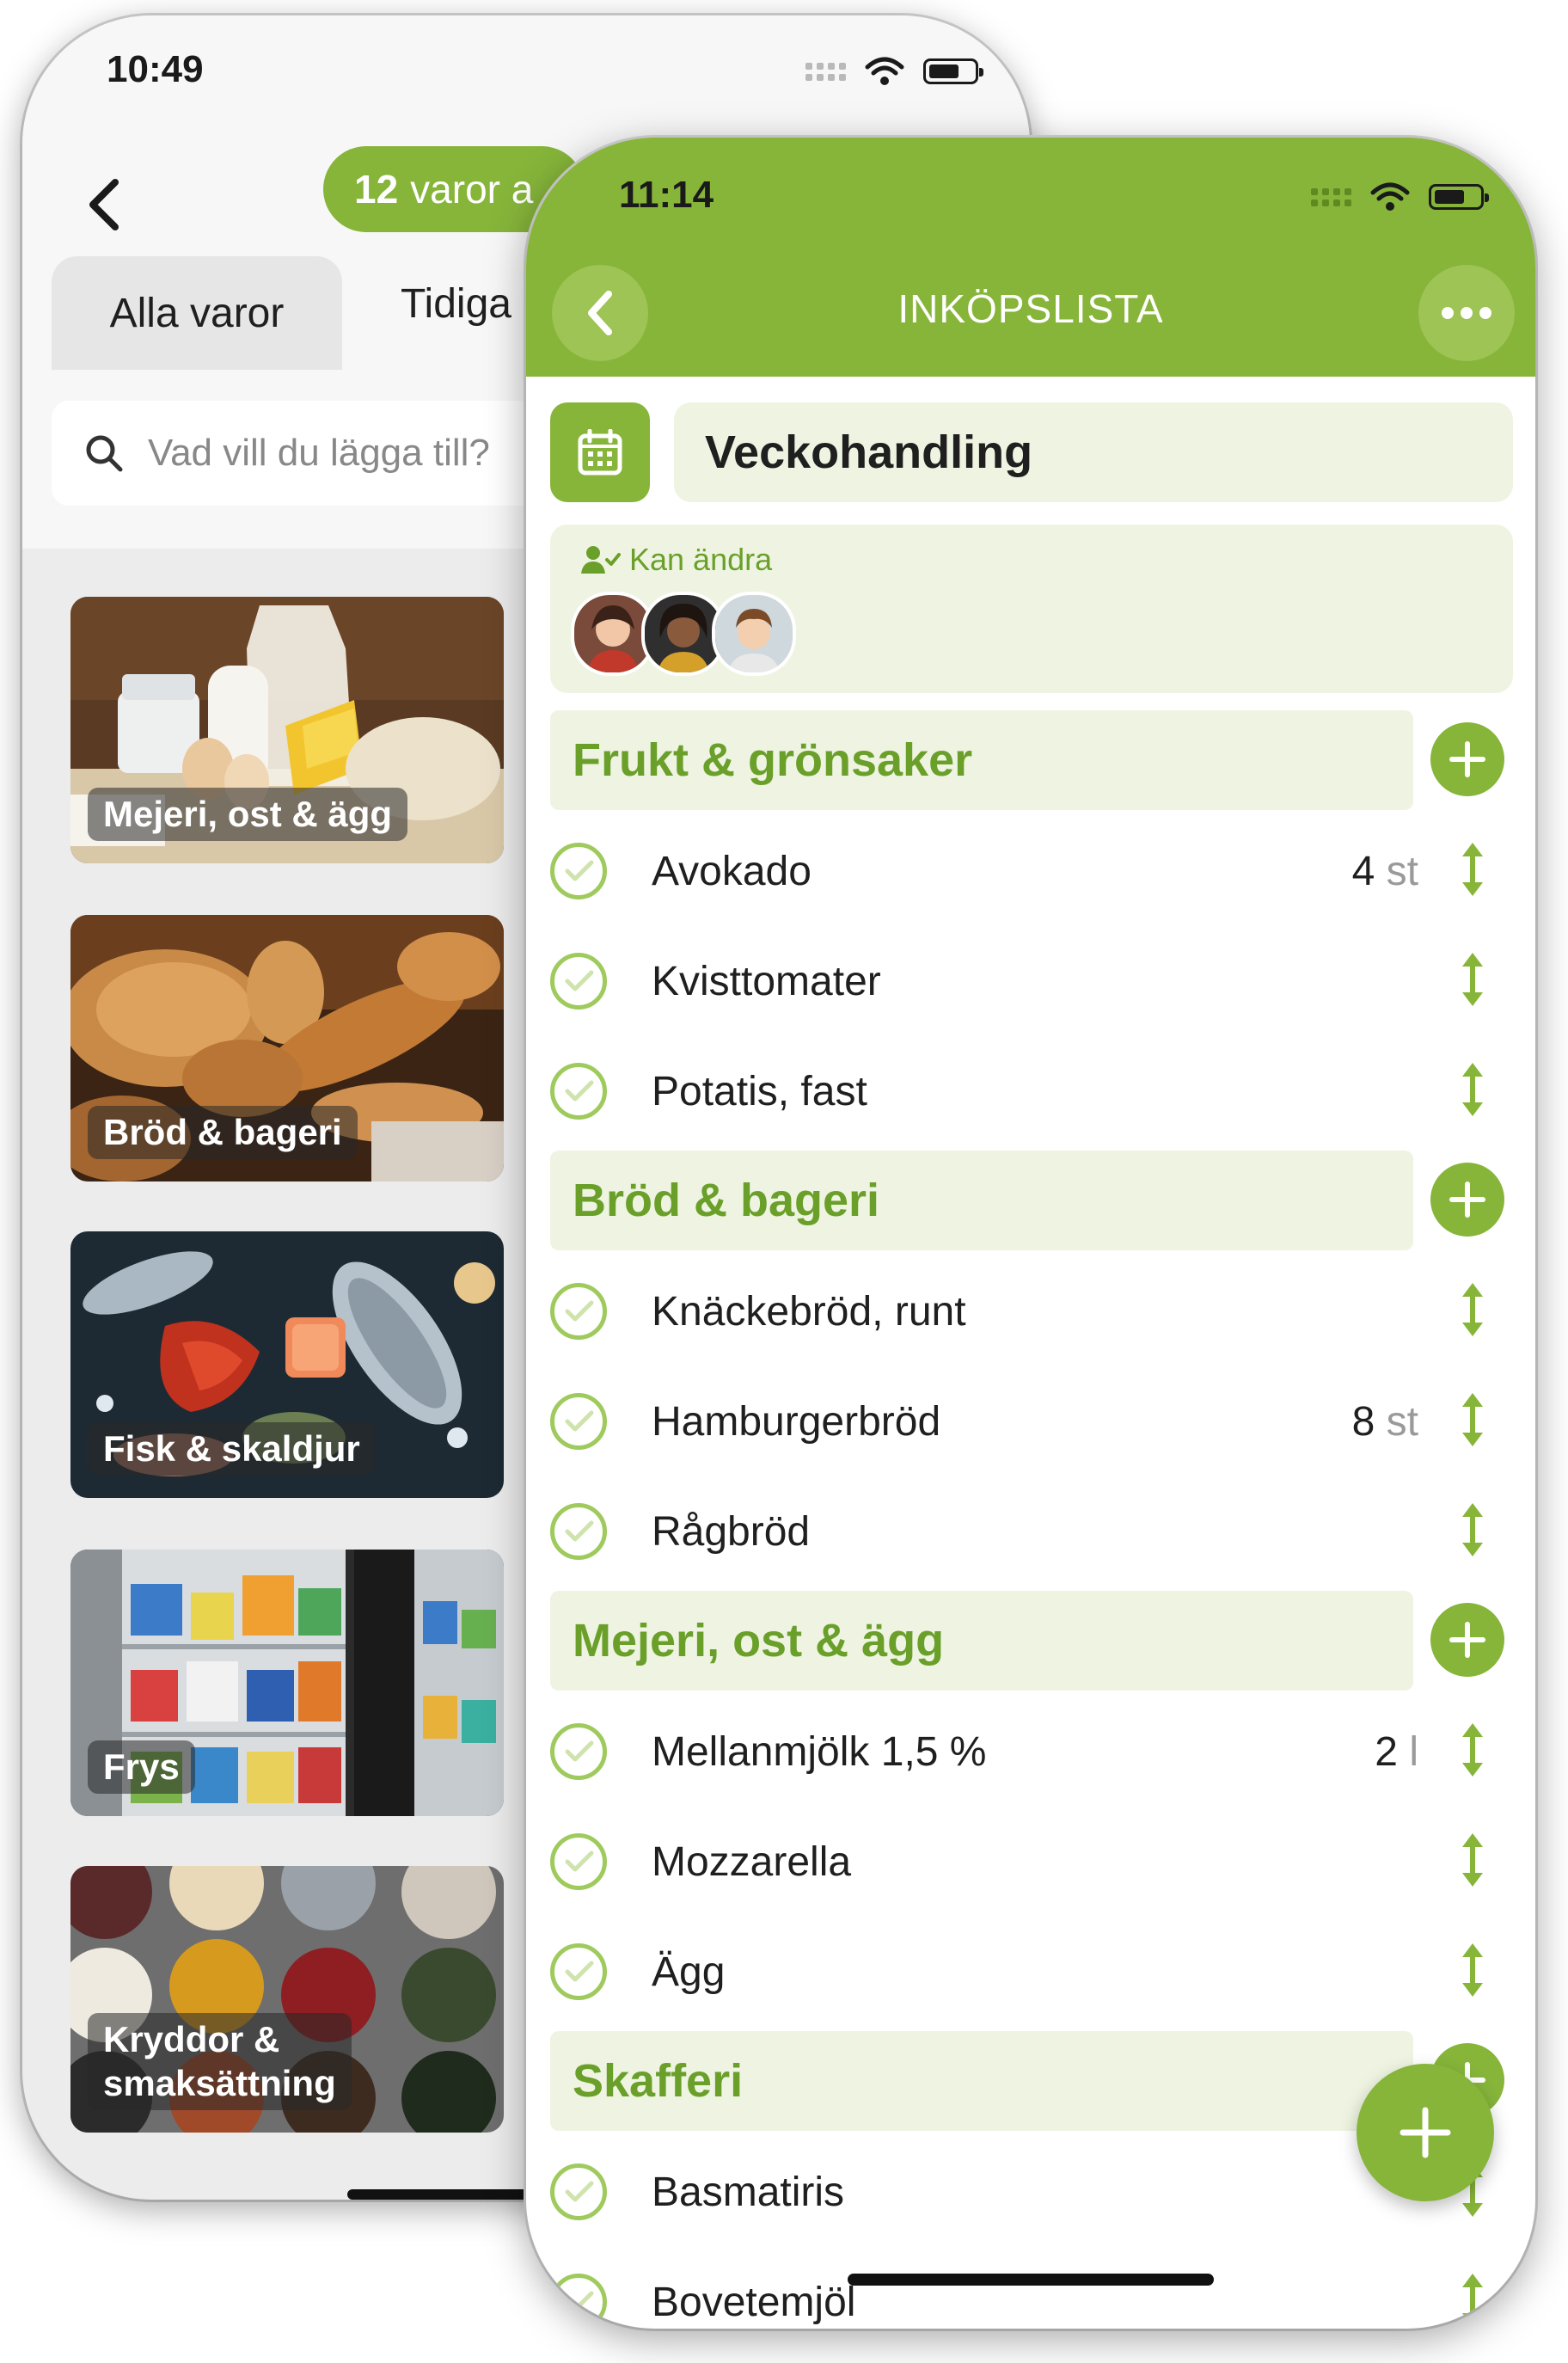  What do you see at coordinates (1031, 978) in the screenshot?
I see `list-item: Kvisttomater` at bounding box center [1031, 978].